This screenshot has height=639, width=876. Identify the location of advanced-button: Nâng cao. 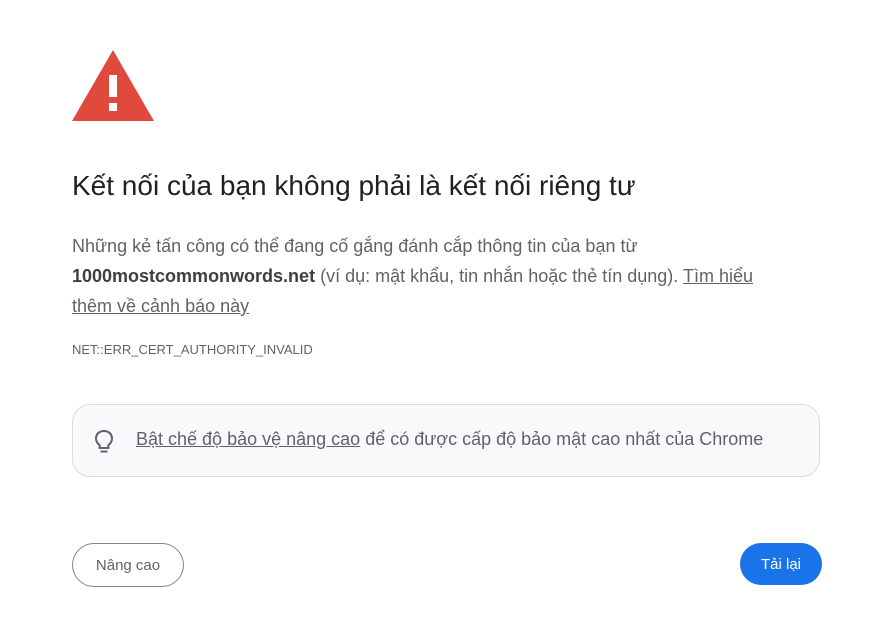
(128, 565).